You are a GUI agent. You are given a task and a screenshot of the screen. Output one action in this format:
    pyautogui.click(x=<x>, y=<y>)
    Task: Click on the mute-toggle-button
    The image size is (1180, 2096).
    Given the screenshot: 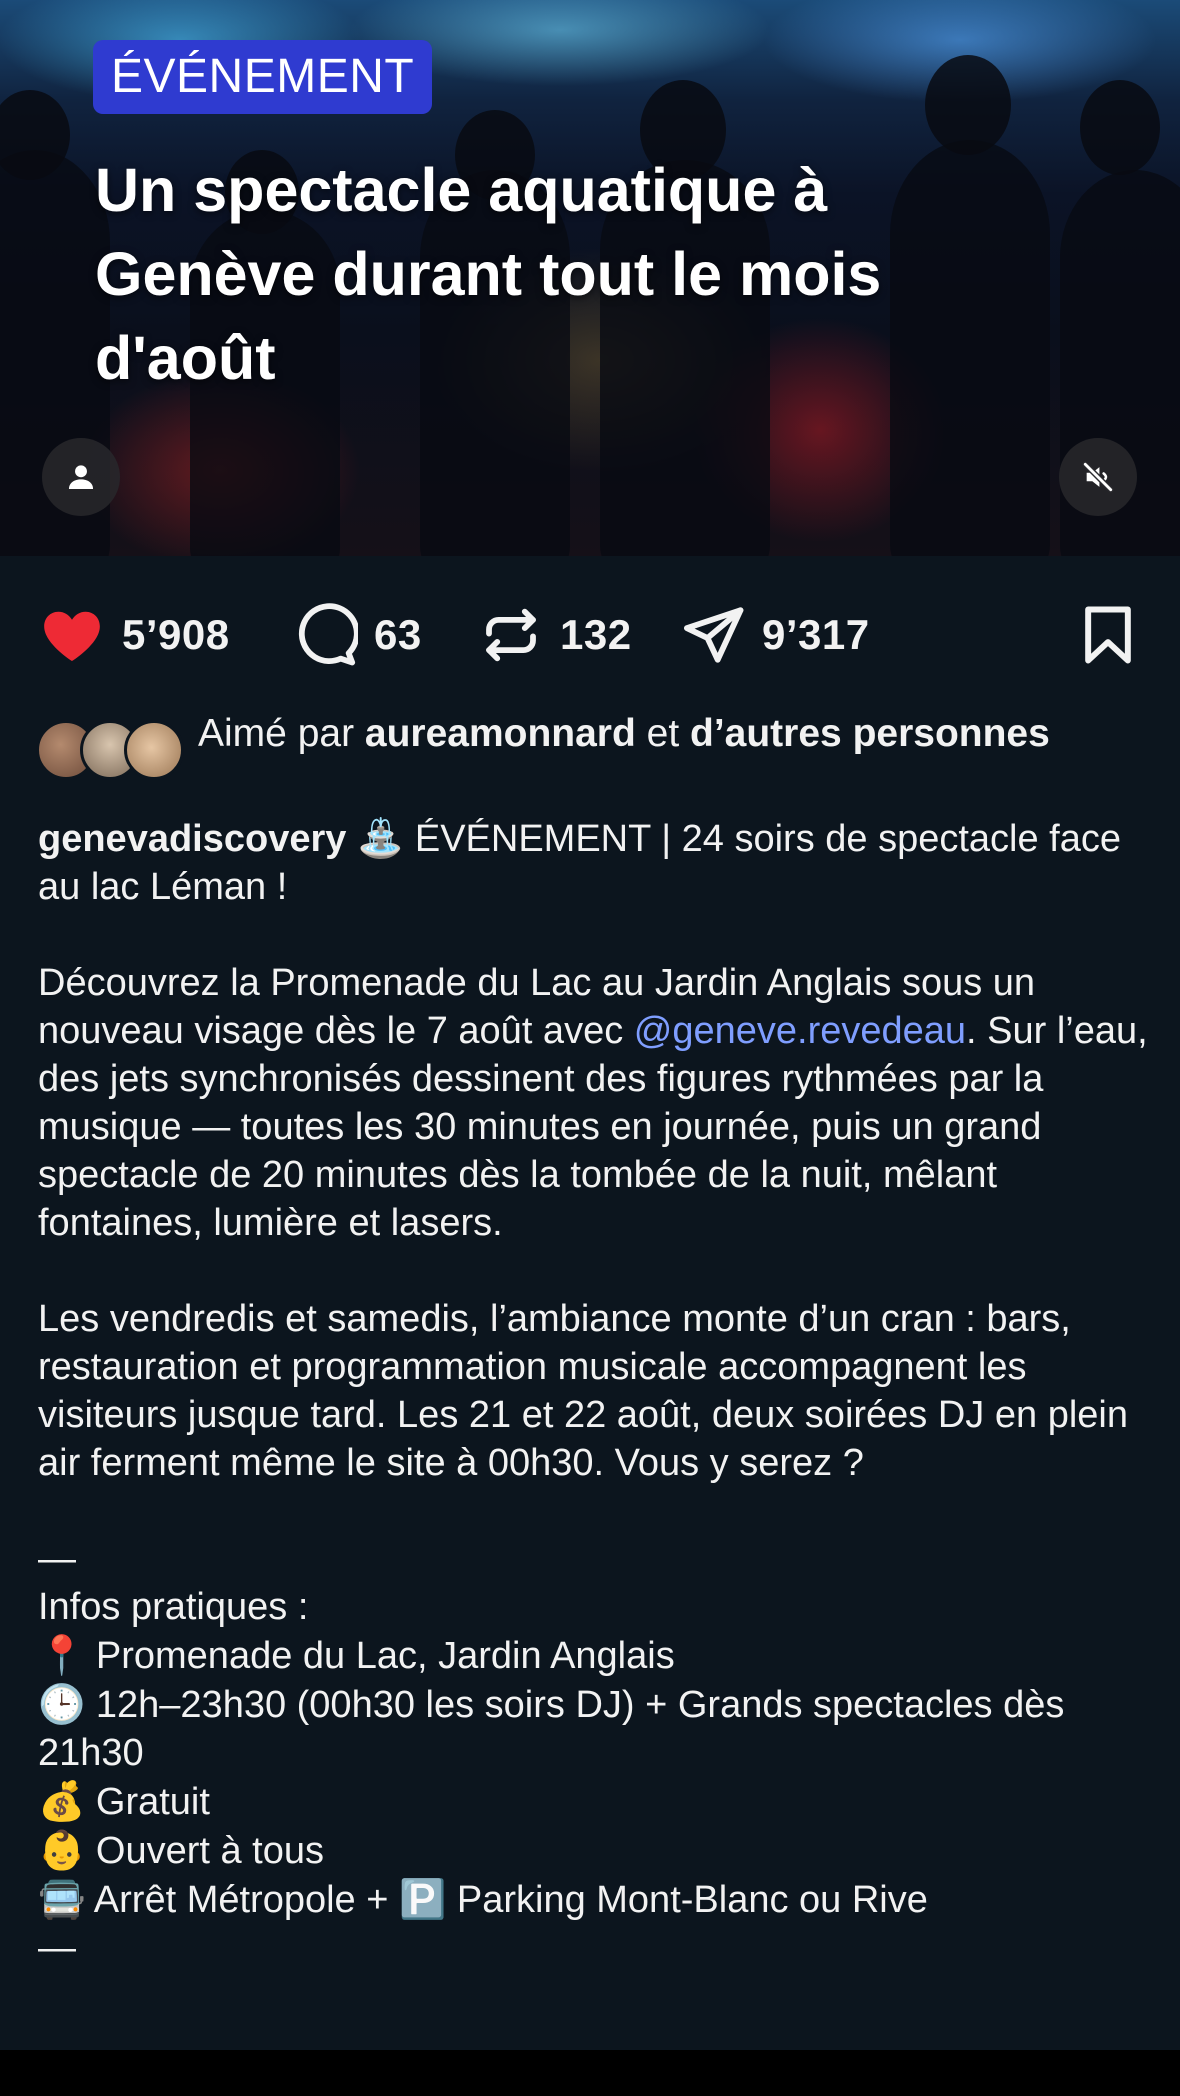 What is the action you would take?
    pyautogui.click(x=1098, y=477)
    